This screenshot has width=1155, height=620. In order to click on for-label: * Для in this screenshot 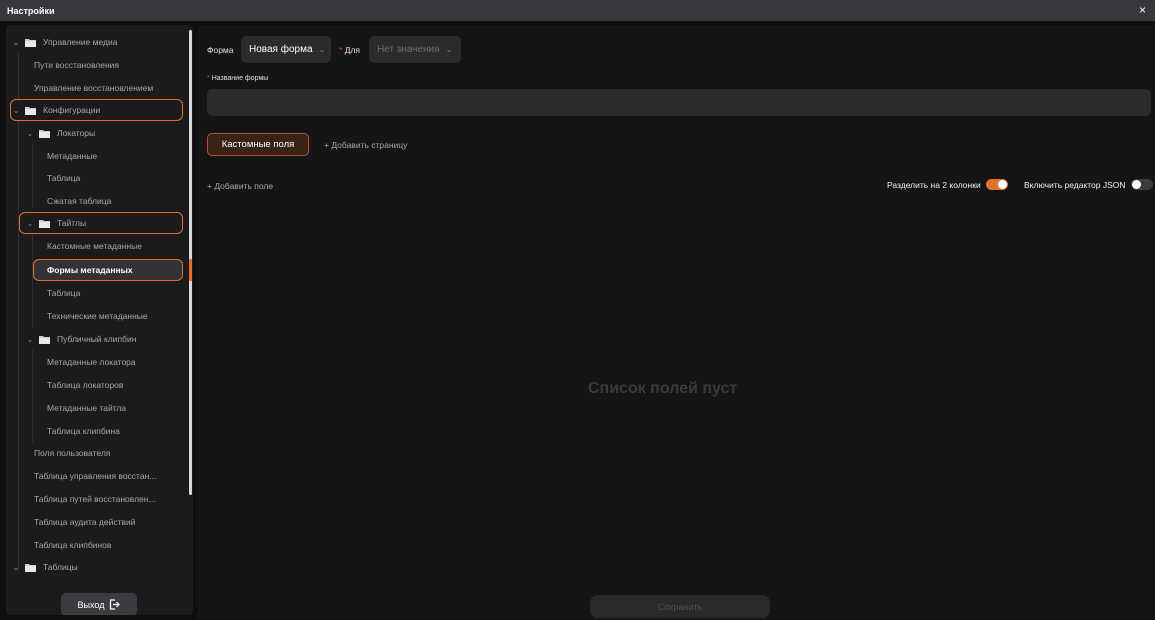, I will do `click(349, 50)`.